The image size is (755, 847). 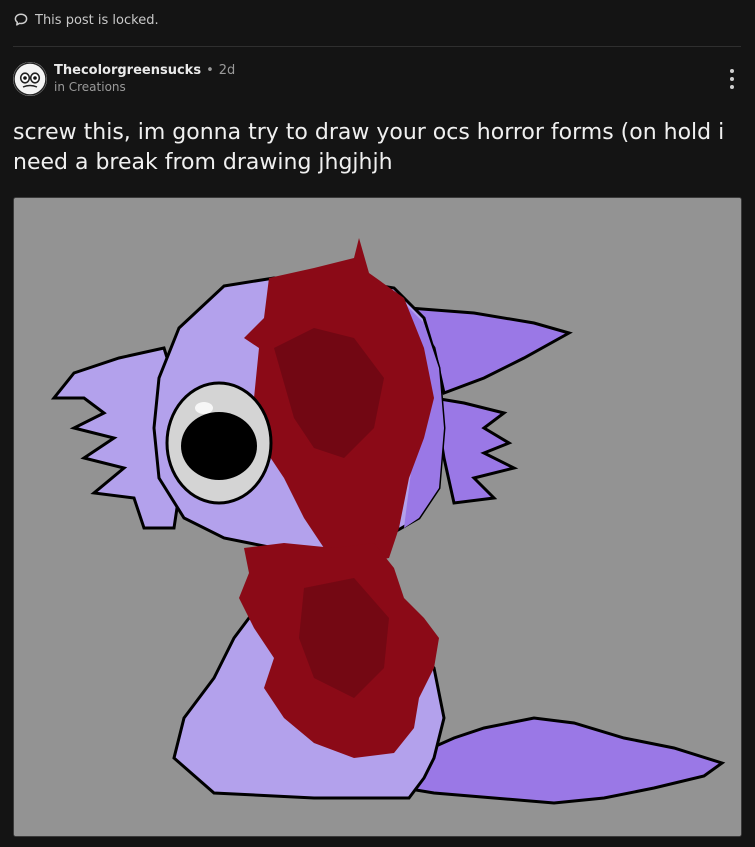 I want to click on speech-bubble-icon, so click(x=21, y=19).